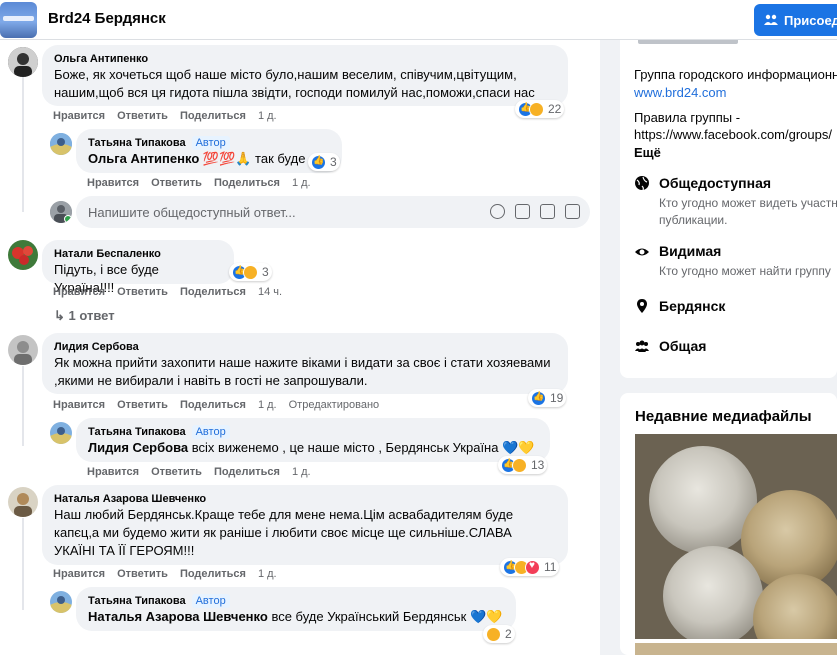 The height and width of the screenshot is (655, 837). I want to click on current-user-avatar, so click(61, 212).